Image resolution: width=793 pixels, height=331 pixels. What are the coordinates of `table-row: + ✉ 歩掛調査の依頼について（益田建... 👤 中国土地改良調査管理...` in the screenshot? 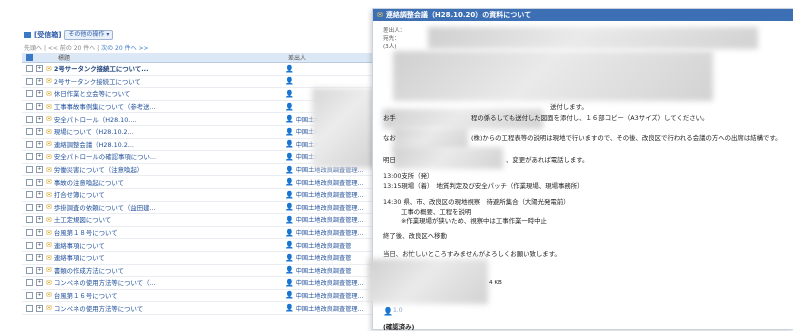 It's located at (197, 208).